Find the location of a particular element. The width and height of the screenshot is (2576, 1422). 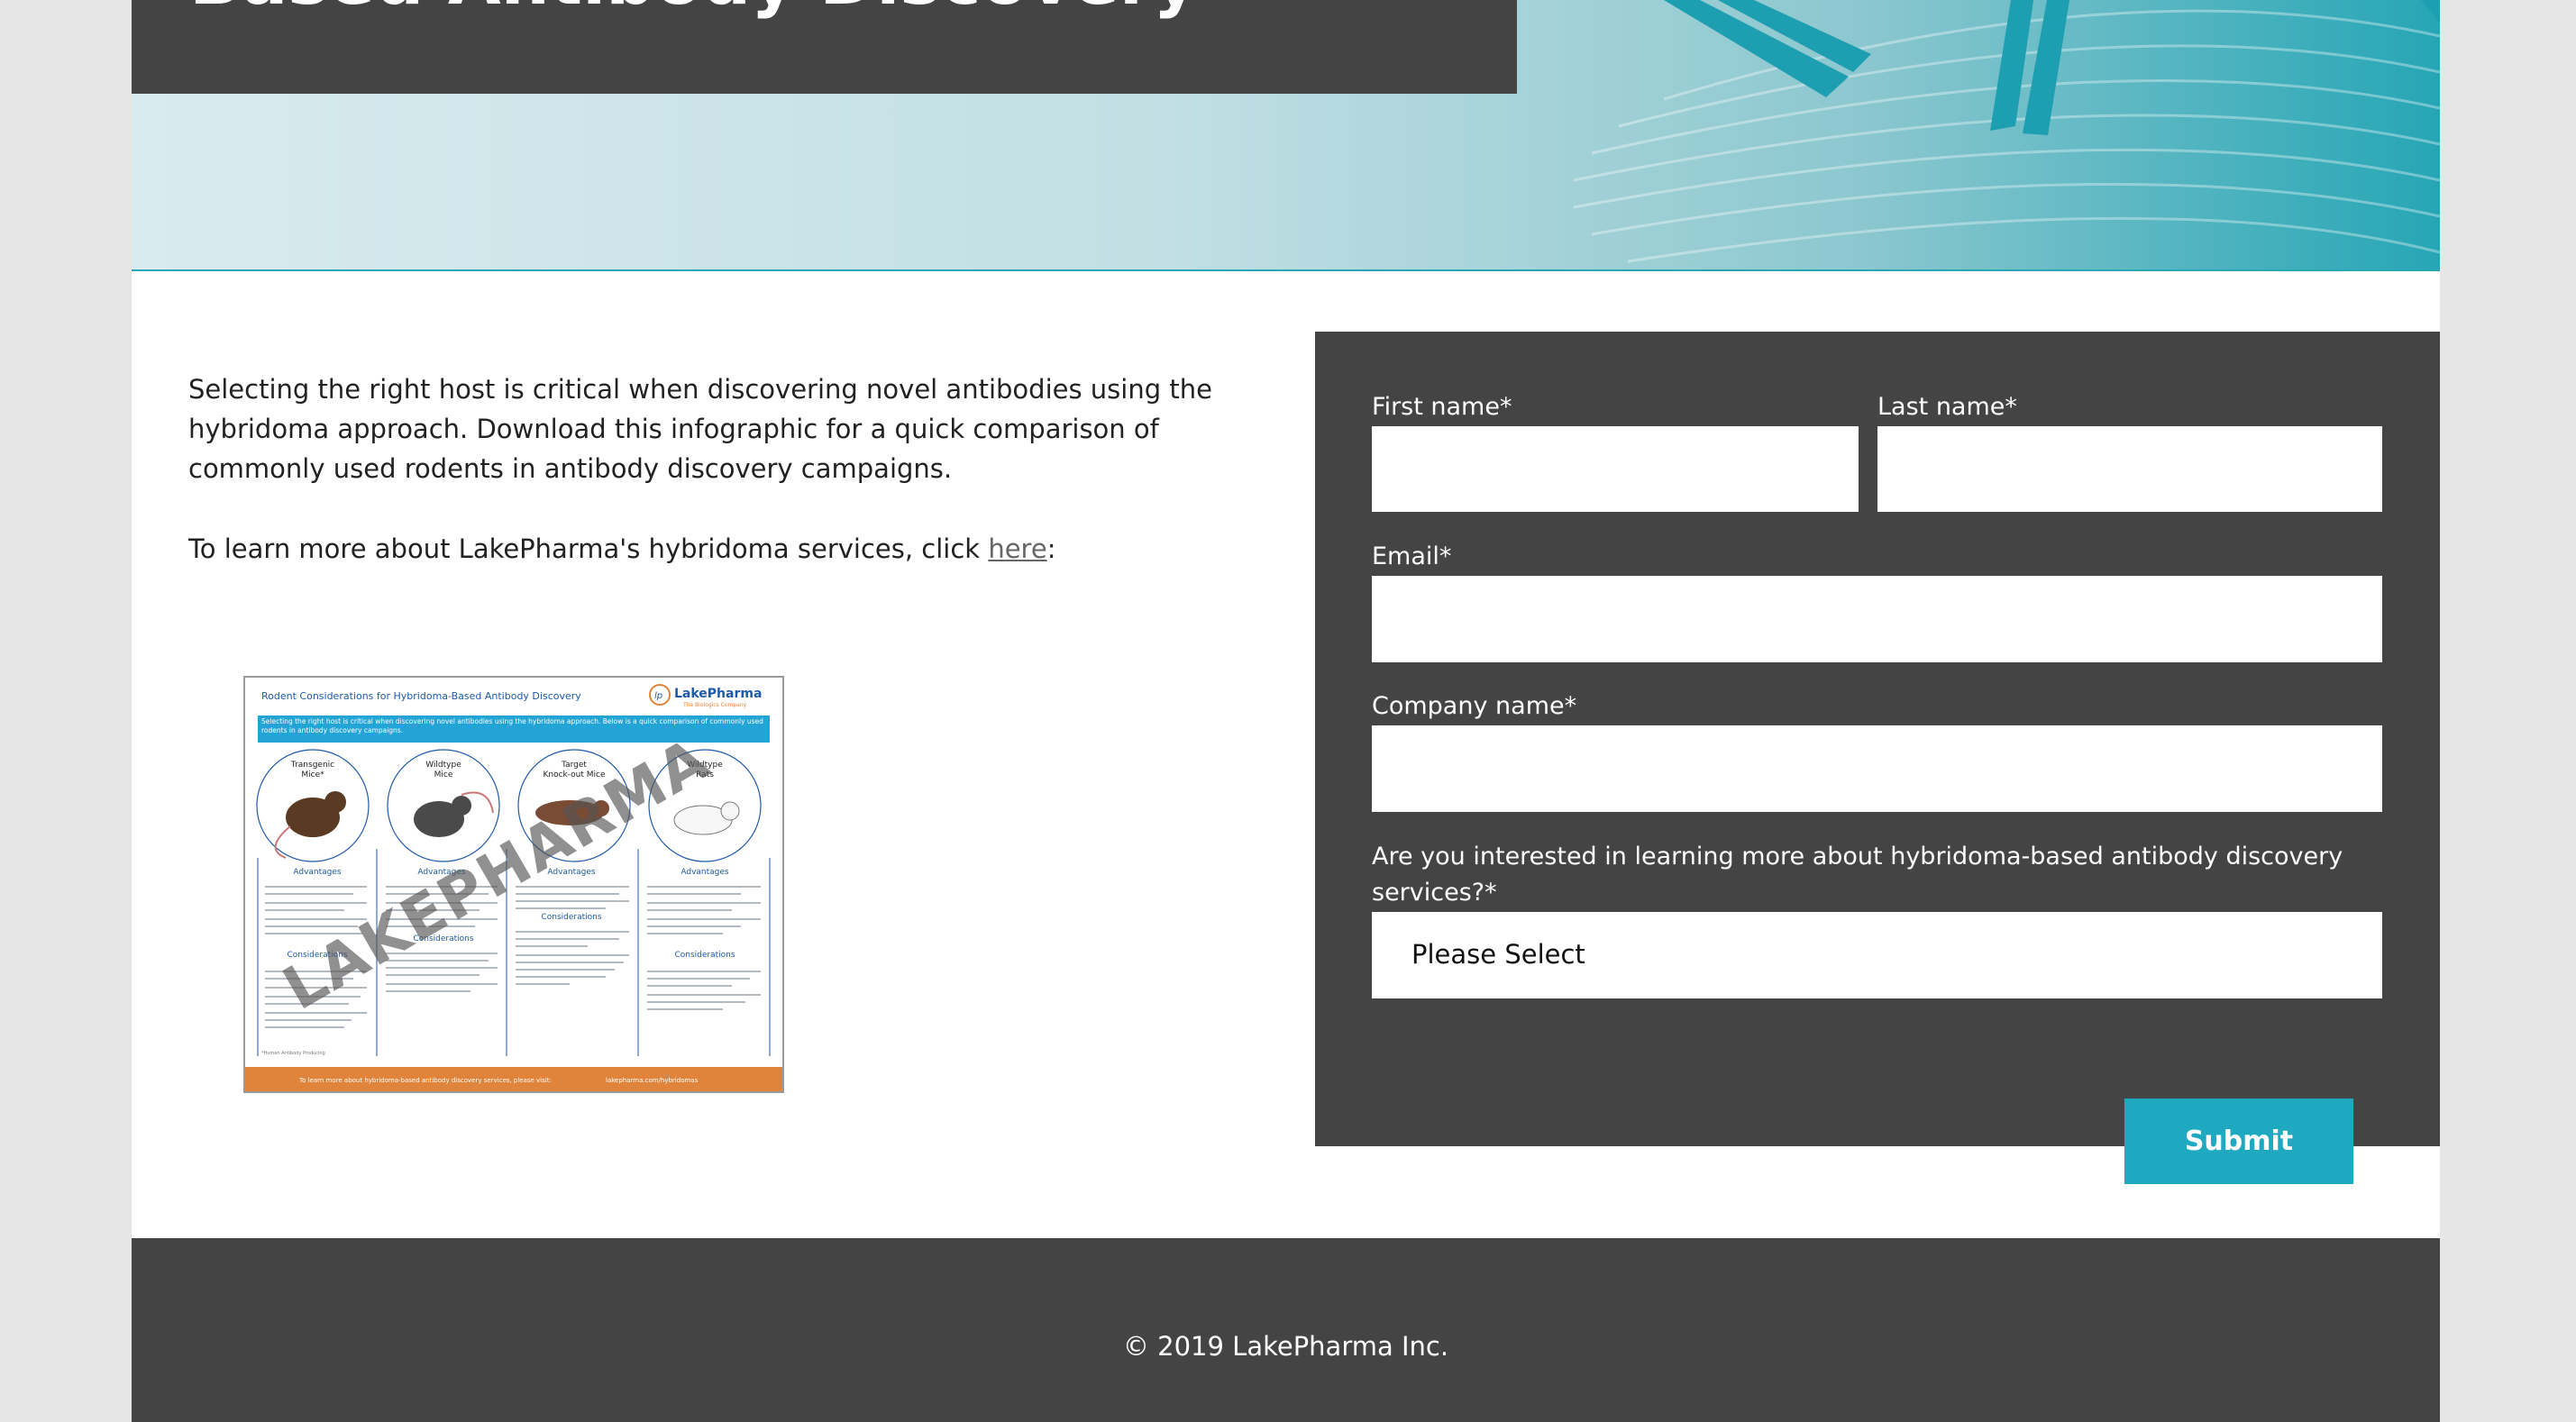

first-name-label: First name* is located at coordinates (1442, 407).